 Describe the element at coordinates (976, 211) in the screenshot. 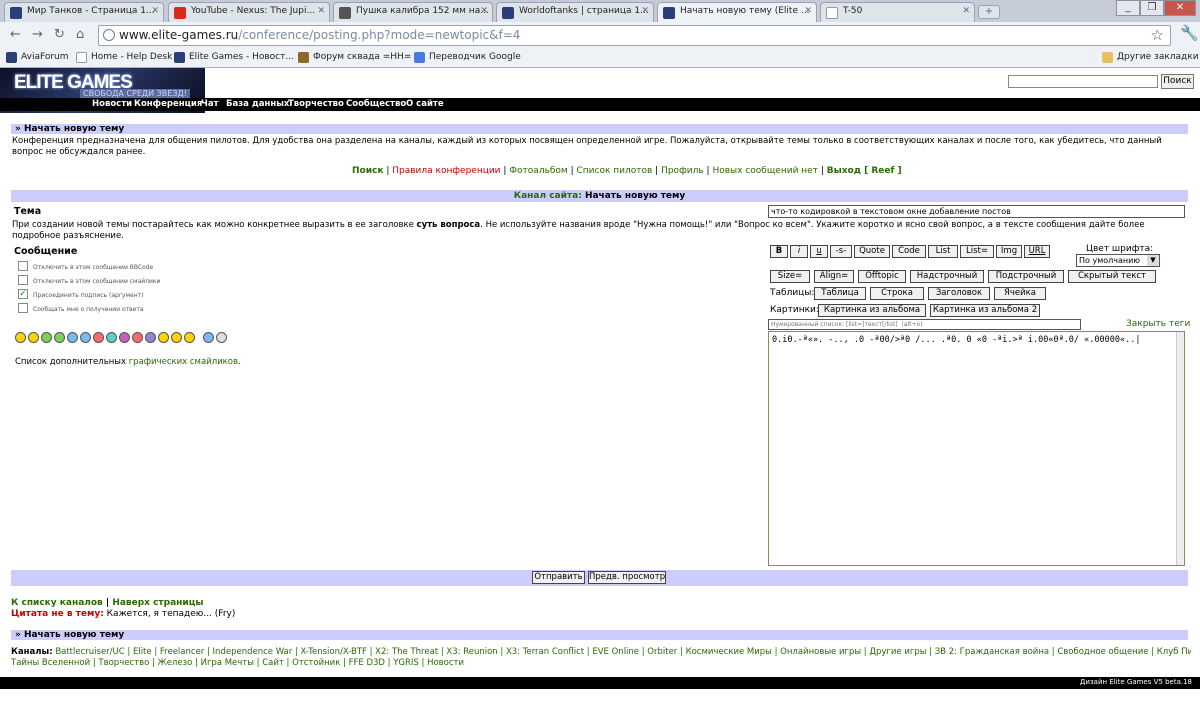

I see `topic-input` at that location.